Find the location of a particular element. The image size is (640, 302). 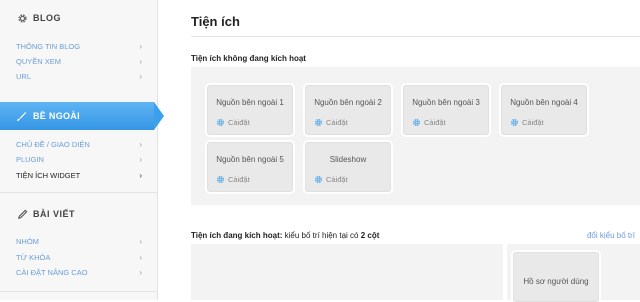

sidebar-section-blog: BLOG is located at coordinates (38, 18).